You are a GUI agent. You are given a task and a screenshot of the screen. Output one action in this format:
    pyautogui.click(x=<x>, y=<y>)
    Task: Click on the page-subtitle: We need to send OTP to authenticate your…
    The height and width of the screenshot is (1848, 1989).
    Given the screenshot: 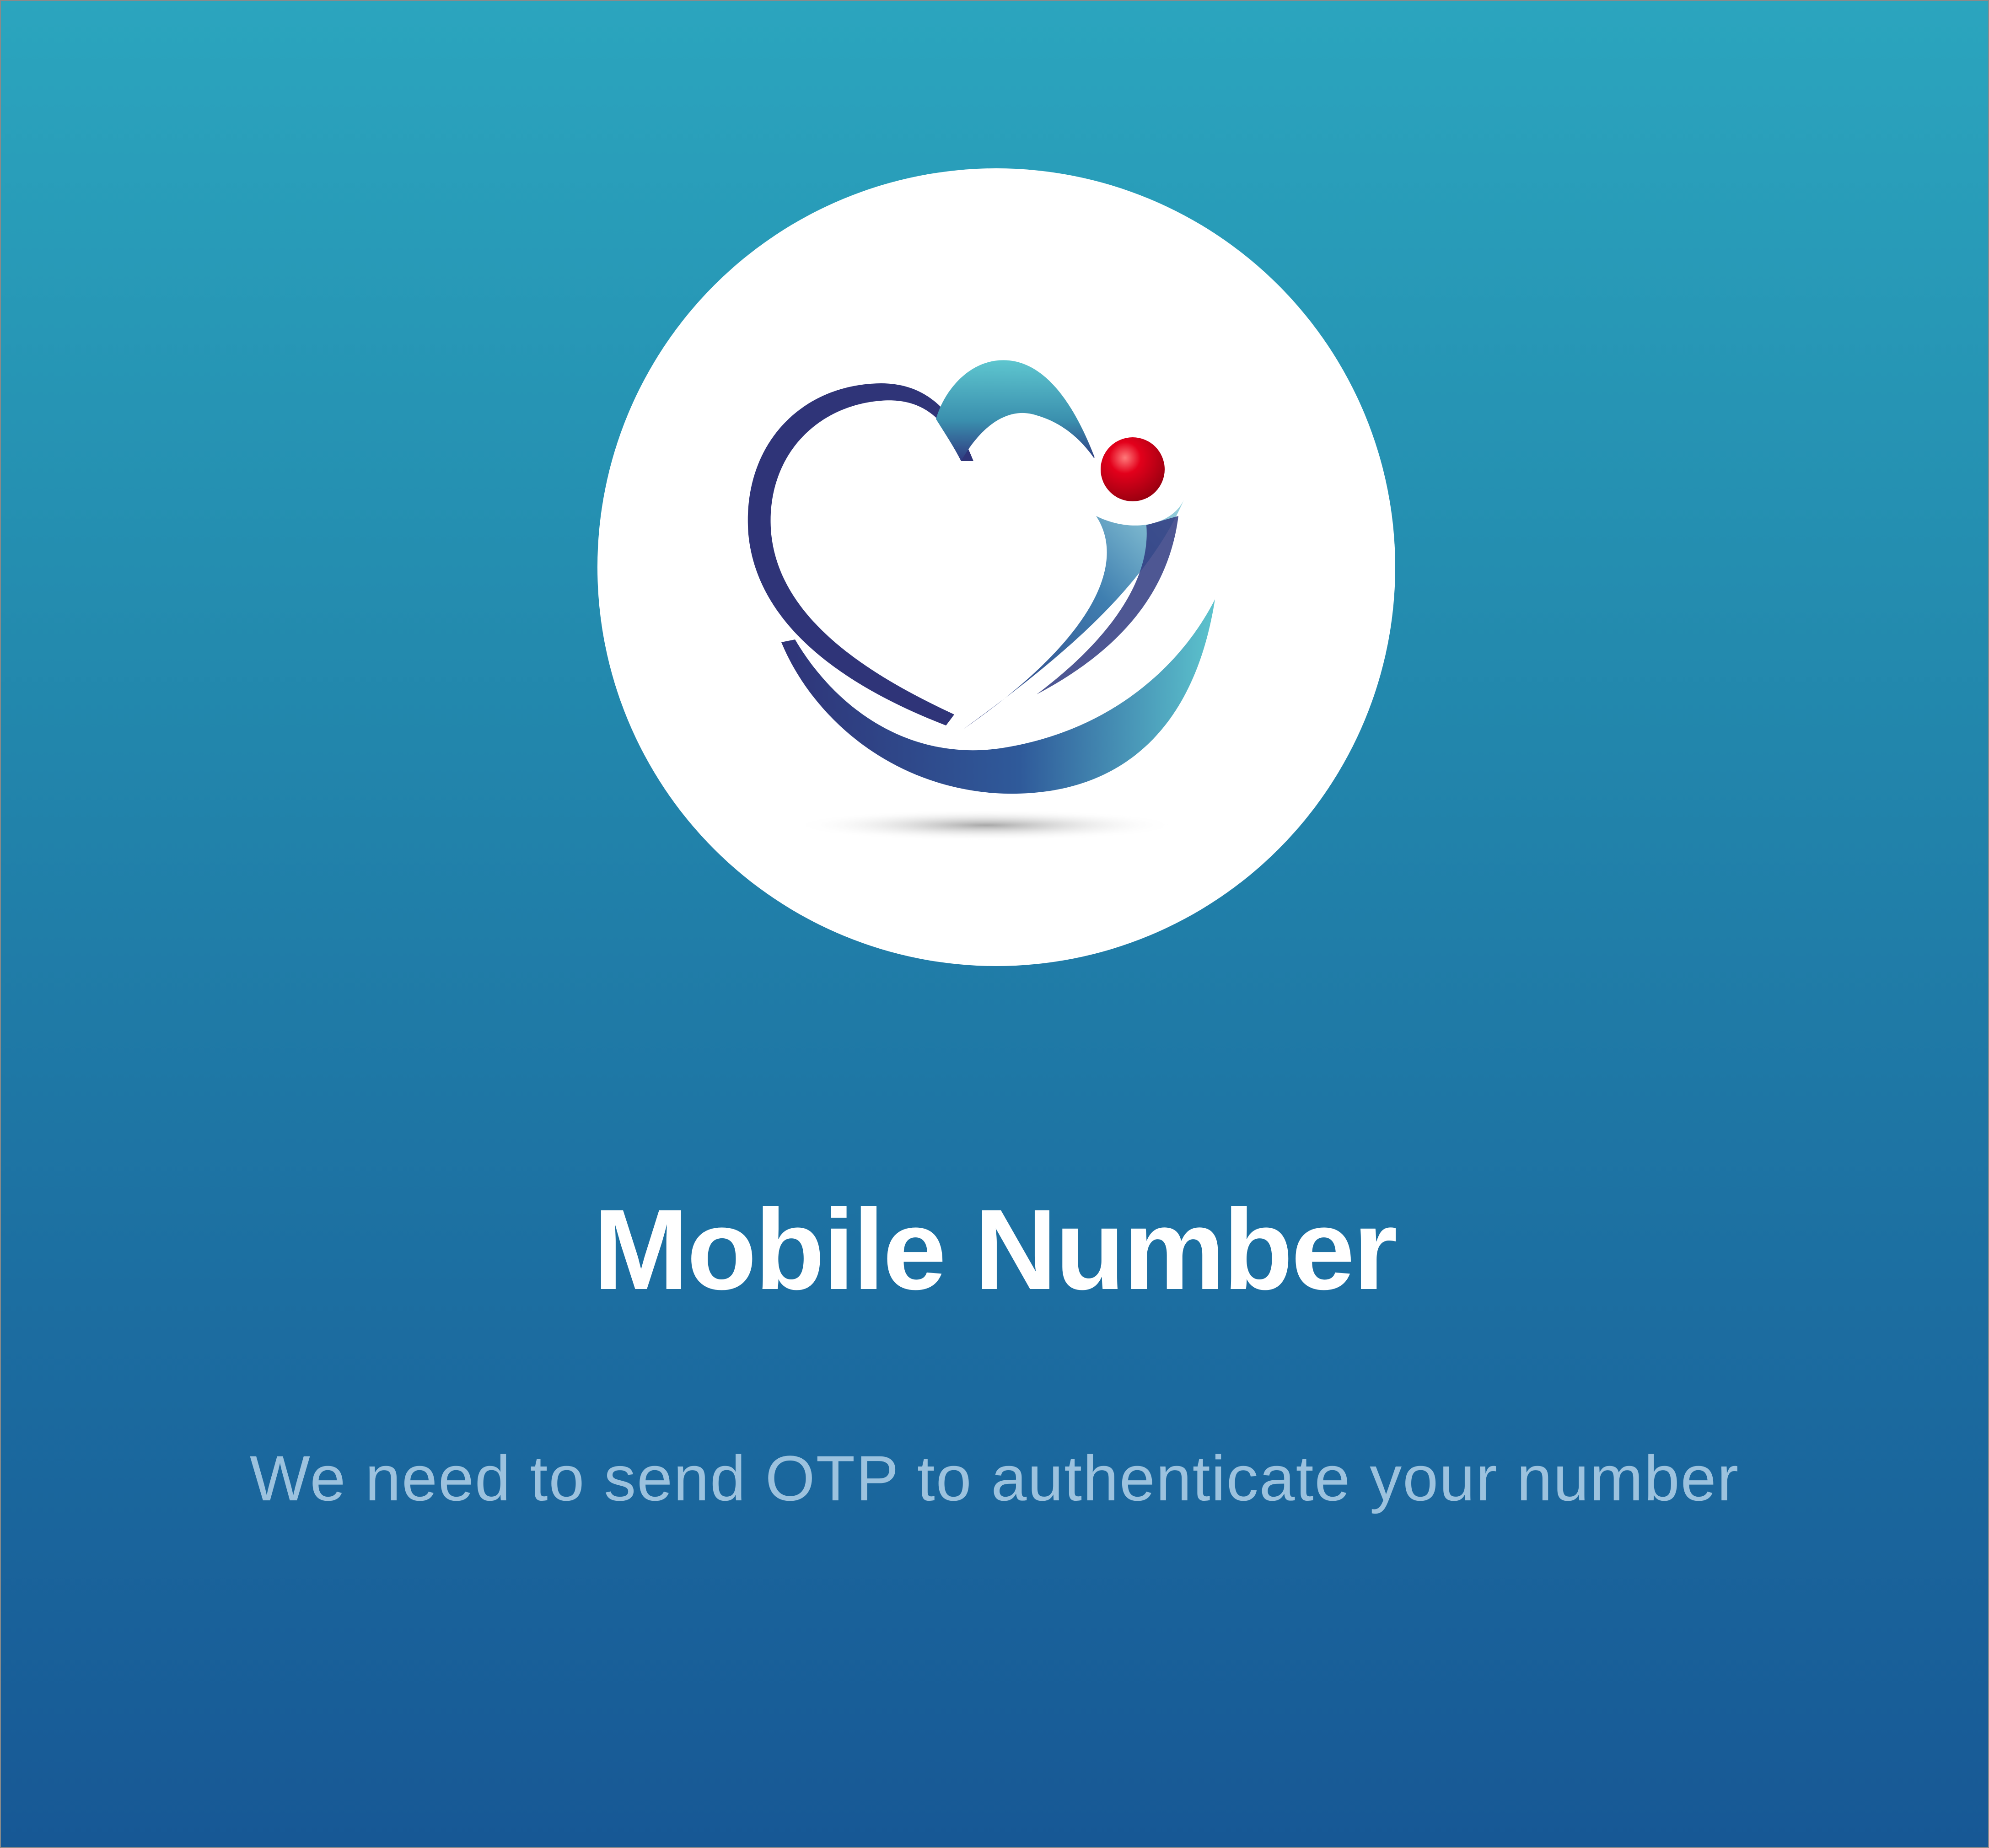 What is the action you would take?
    pyautogui.click(x=995, y=1478)
    